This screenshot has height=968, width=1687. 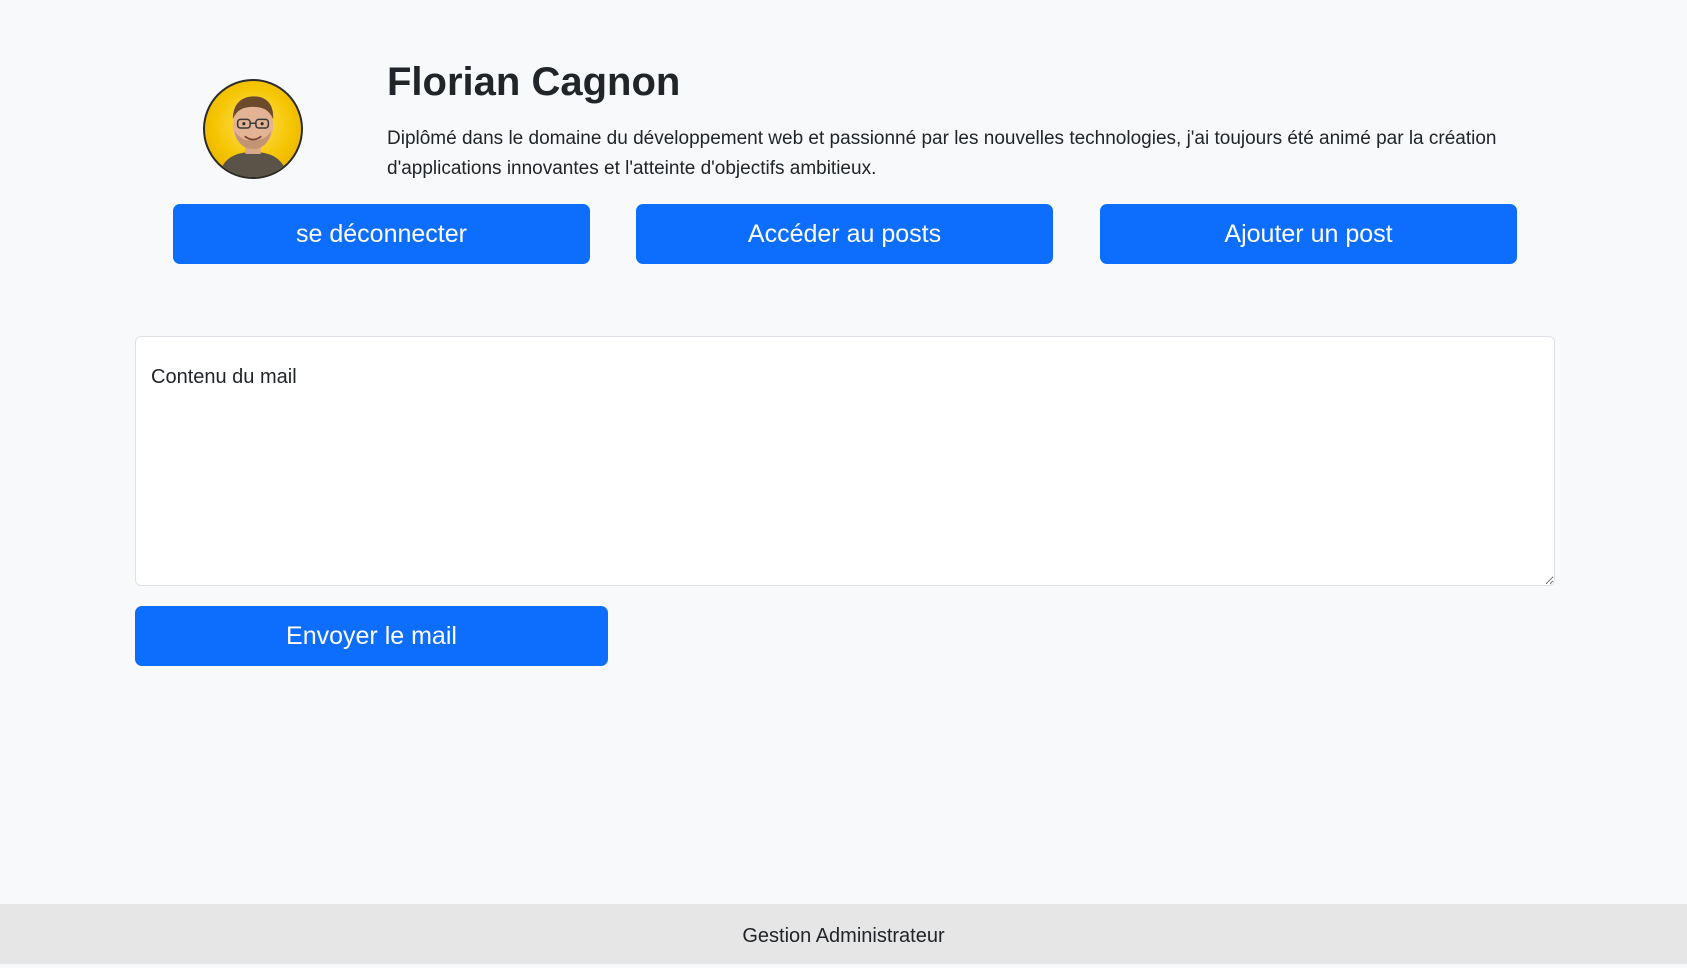 I want to click on avatar, so click(x=253, y=129).